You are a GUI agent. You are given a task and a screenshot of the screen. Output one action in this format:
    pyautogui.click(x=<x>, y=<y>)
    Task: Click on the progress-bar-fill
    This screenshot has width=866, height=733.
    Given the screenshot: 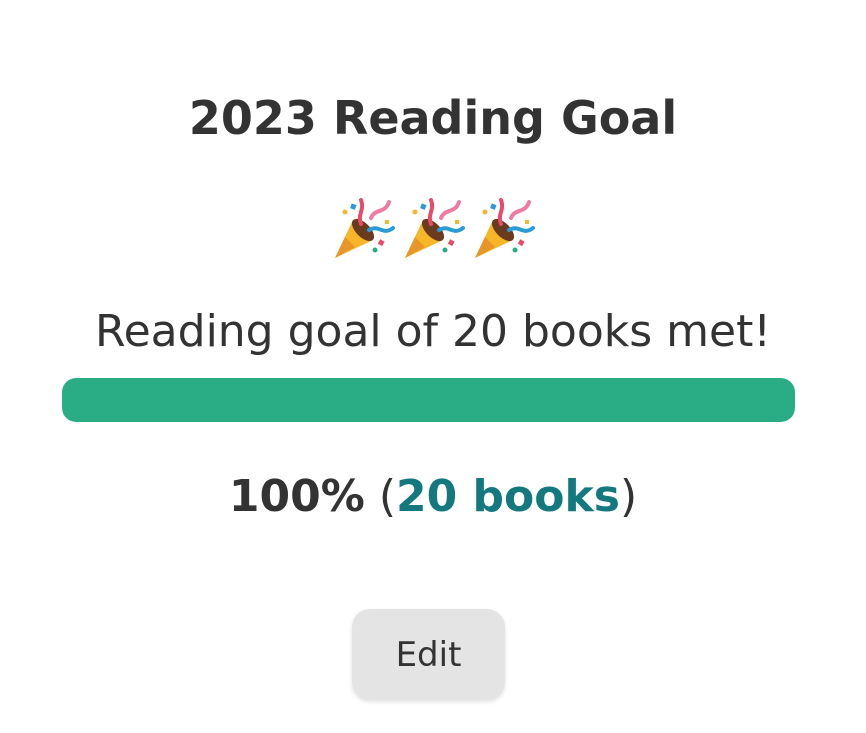 What is the action you would take?
    pyautogui.click(x=428, y=400)
    